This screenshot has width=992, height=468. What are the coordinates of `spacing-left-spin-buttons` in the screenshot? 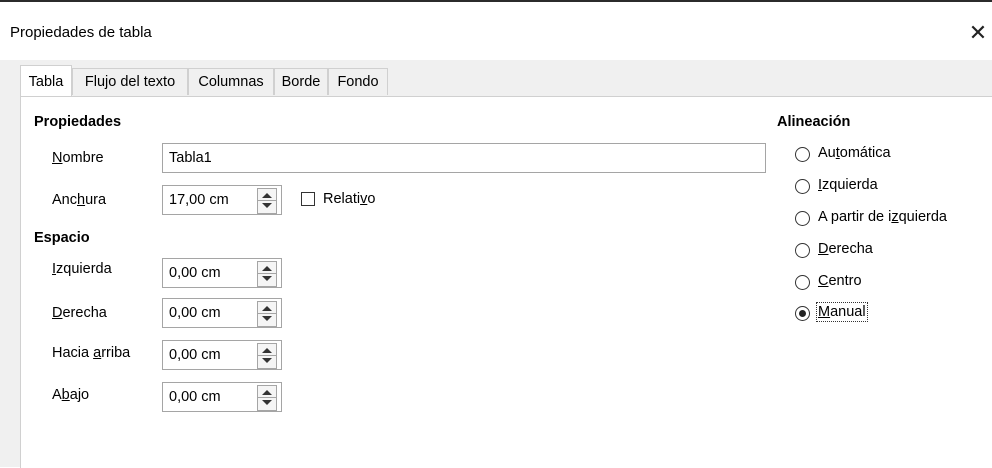 It's located at (267, 274).